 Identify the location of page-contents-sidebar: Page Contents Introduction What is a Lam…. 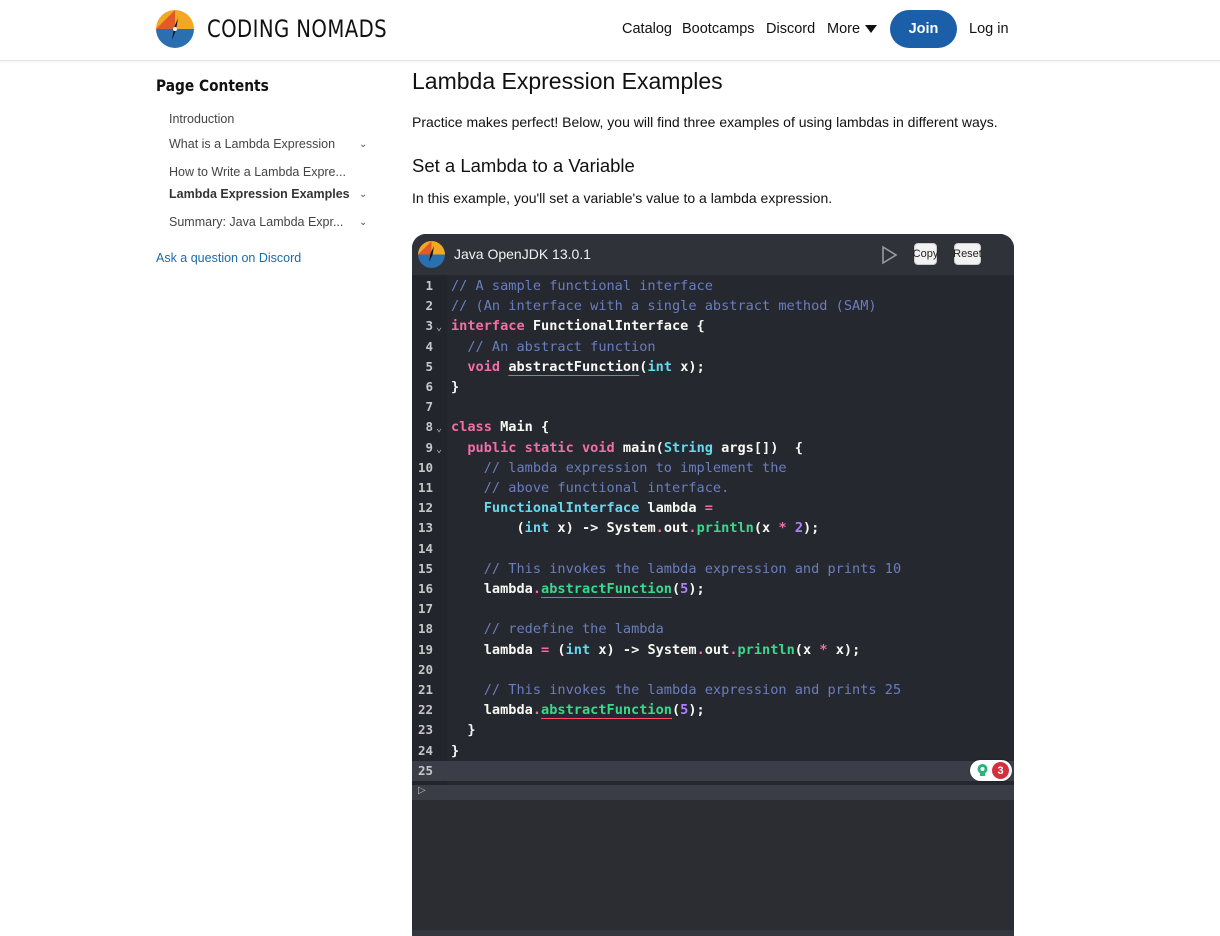
(266, 170).